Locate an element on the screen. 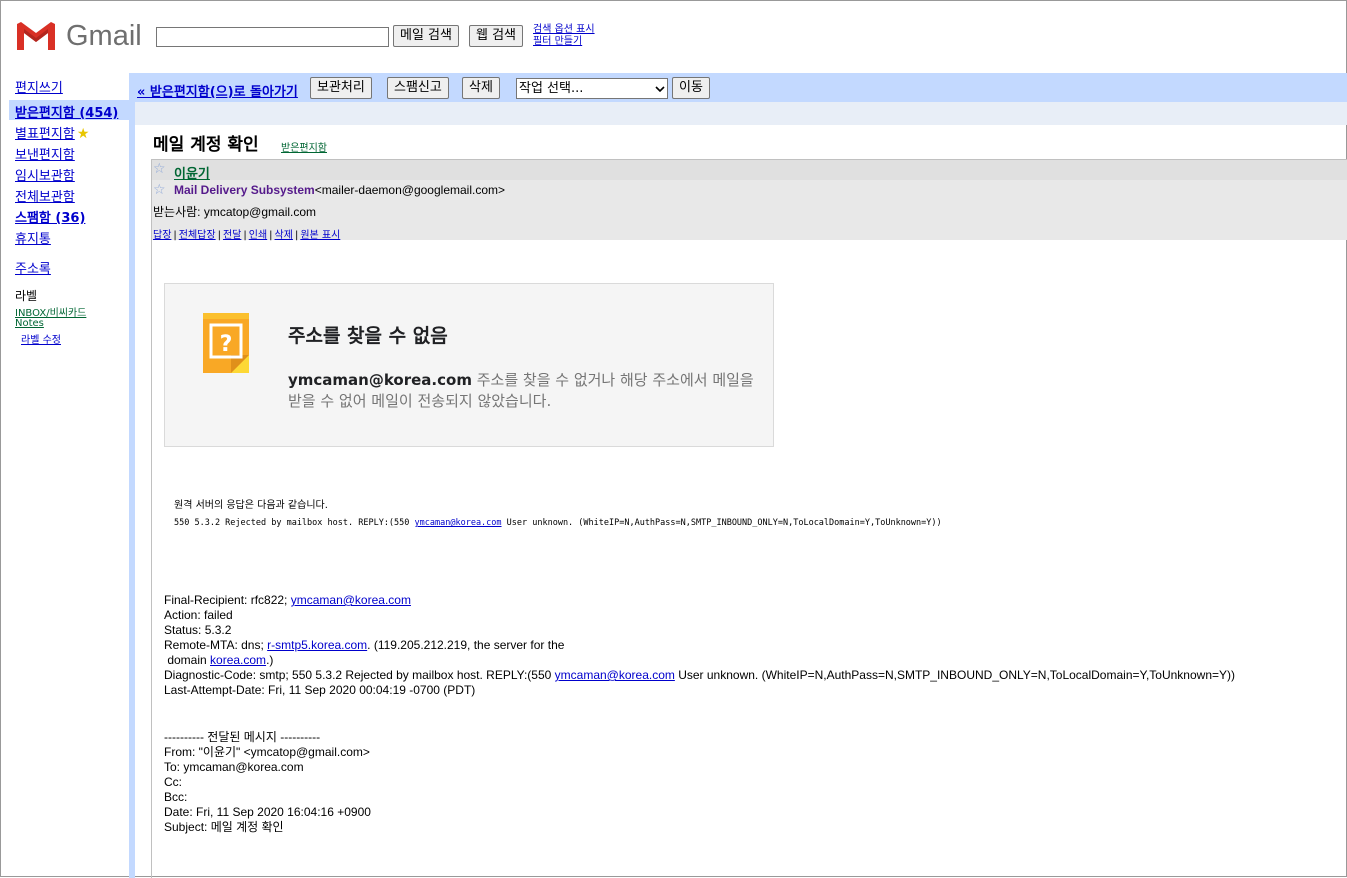 Image resolution: width=1347 pixels, height=878 pixels. bounce-title: 주소를 찾을 수 없음 is located at coordinates (368, 336).